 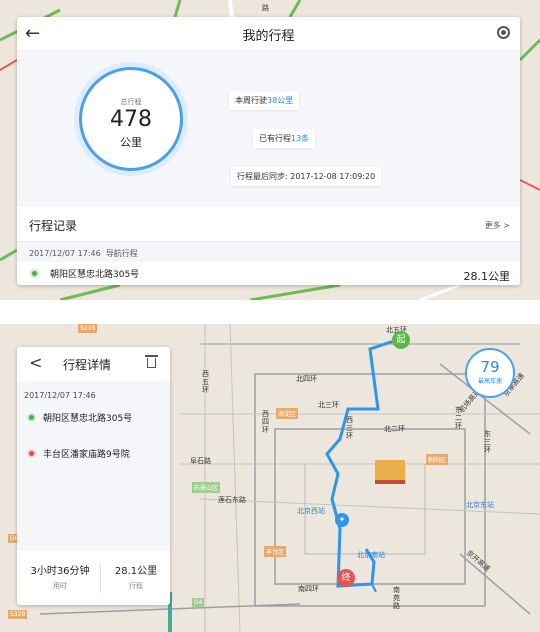 I want to click on week-distance: 本周行驶38公里, so click(x=264, y=100).